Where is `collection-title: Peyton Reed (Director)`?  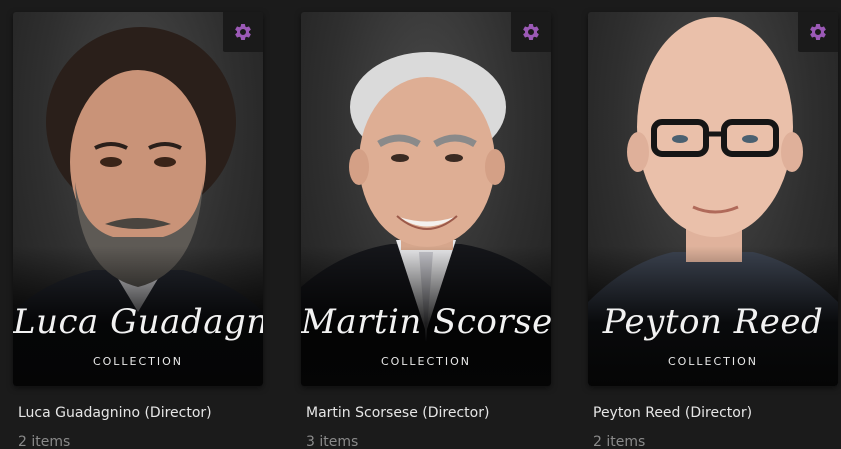
collection-title: Peyton Reed (Director) is located at coordinates (715, 413).